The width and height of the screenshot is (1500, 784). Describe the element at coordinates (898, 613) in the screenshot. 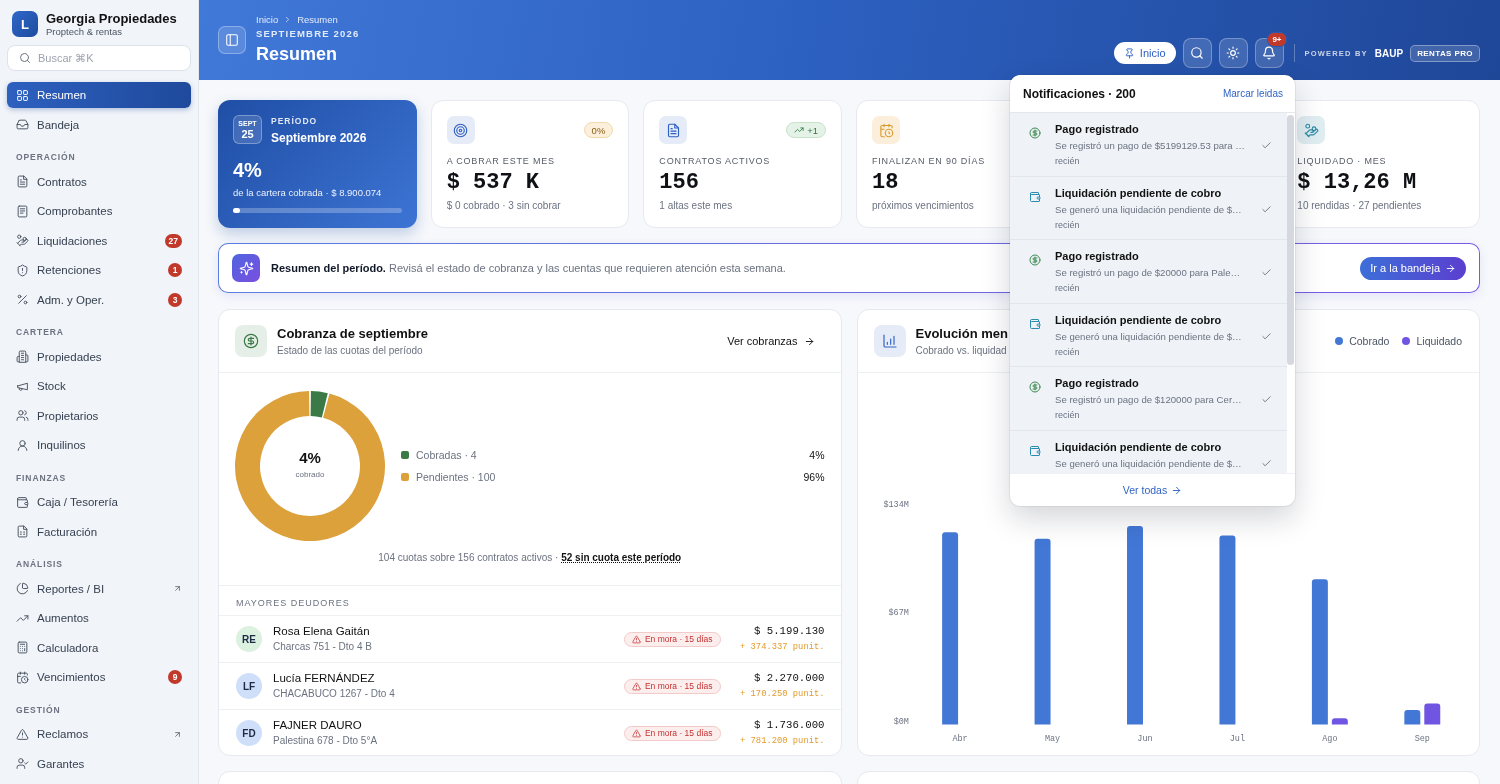

I see `axis-label: $67M` at that location.